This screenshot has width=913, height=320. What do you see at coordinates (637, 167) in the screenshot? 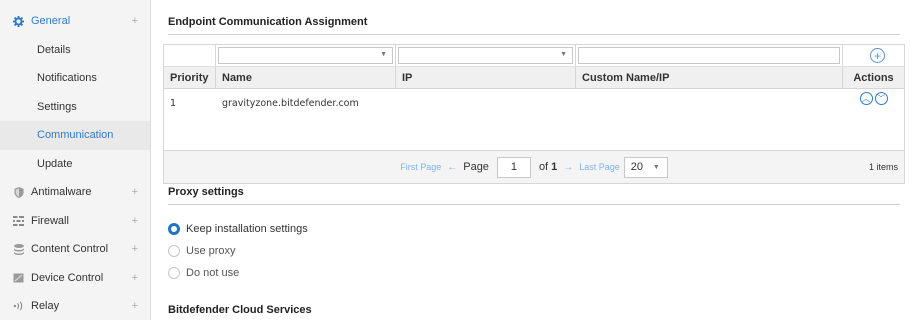
I see `per-page-value: 20` at bounding box center [637, 167].